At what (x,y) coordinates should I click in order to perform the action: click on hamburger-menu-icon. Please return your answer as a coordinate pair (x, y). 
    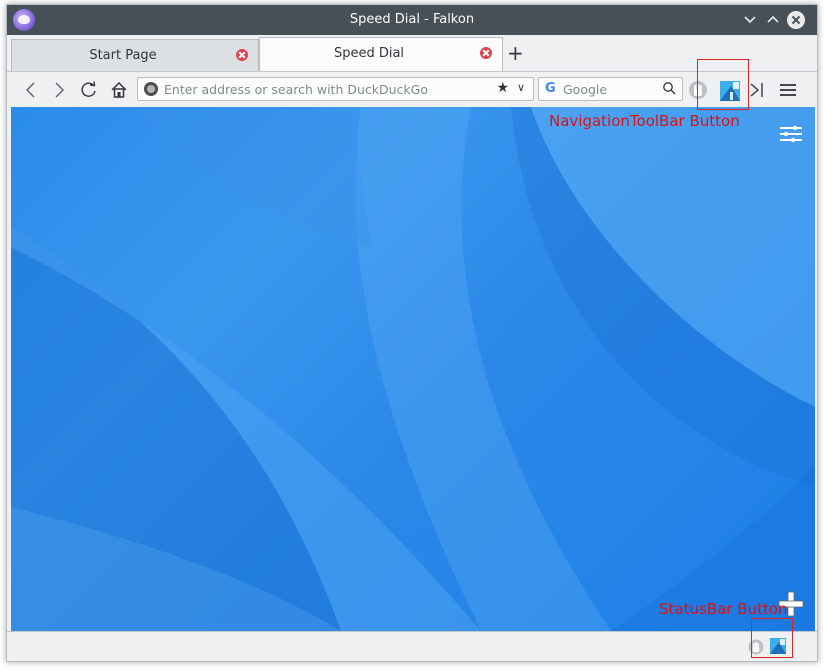
    Looking at the image, I should click on (788, 90).